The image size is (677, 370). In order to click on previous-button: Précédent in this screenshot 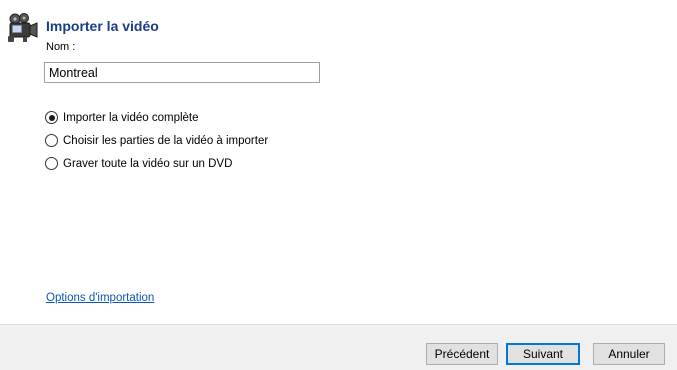, I will do `click(462, 354)`.